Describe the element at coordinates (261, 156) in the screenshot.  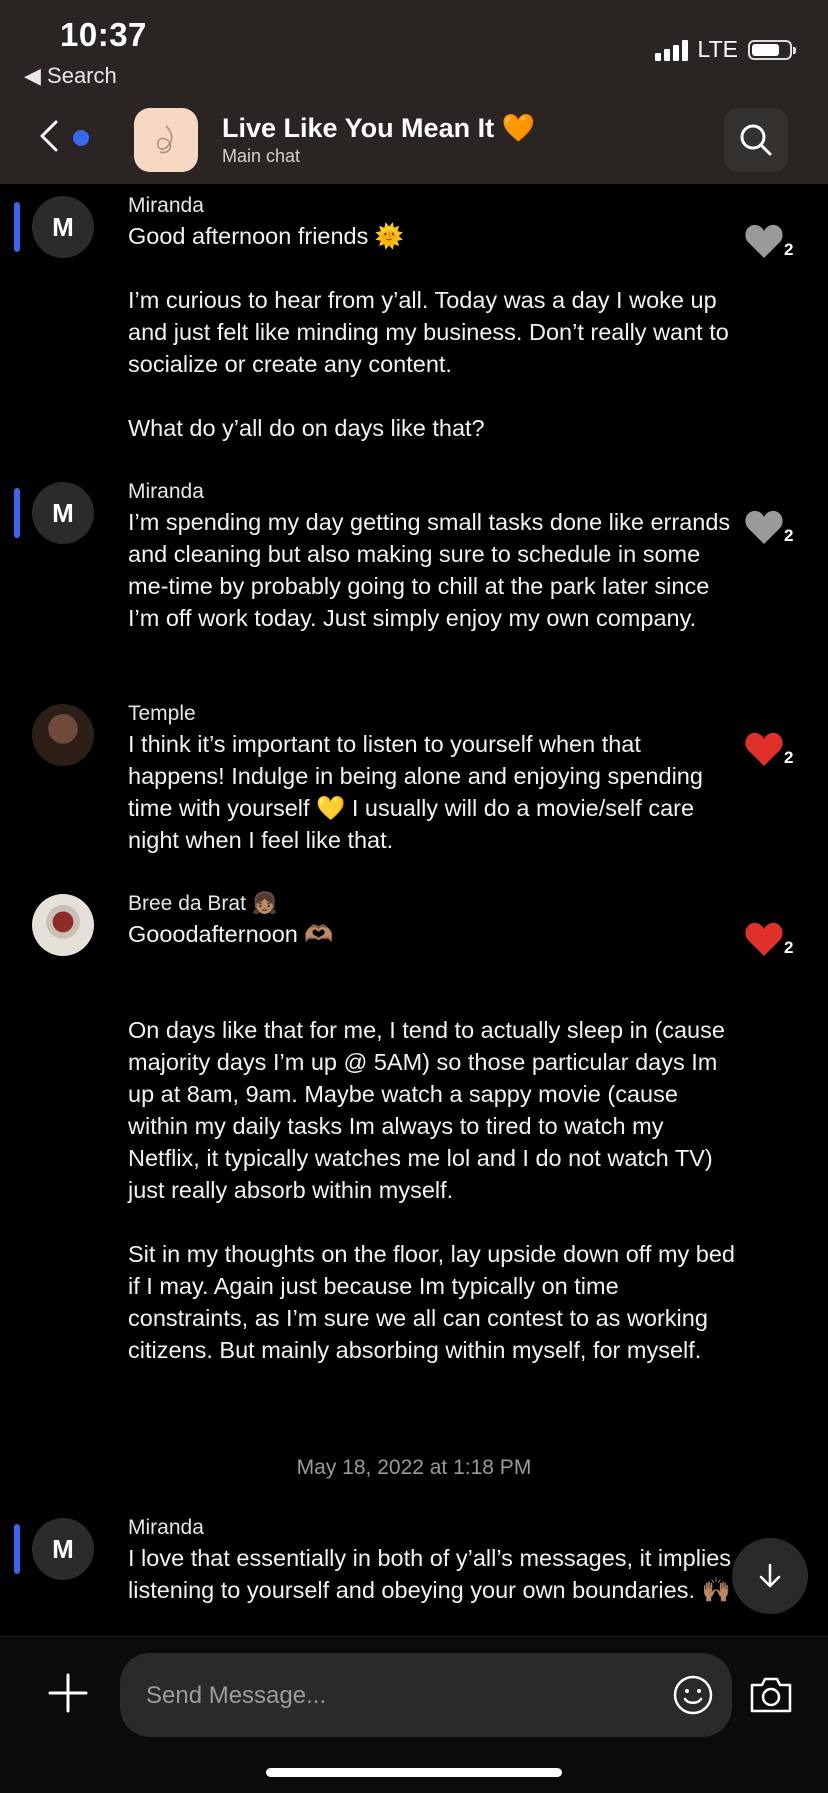
I see `chat-subtitle: Main chat` at that location.